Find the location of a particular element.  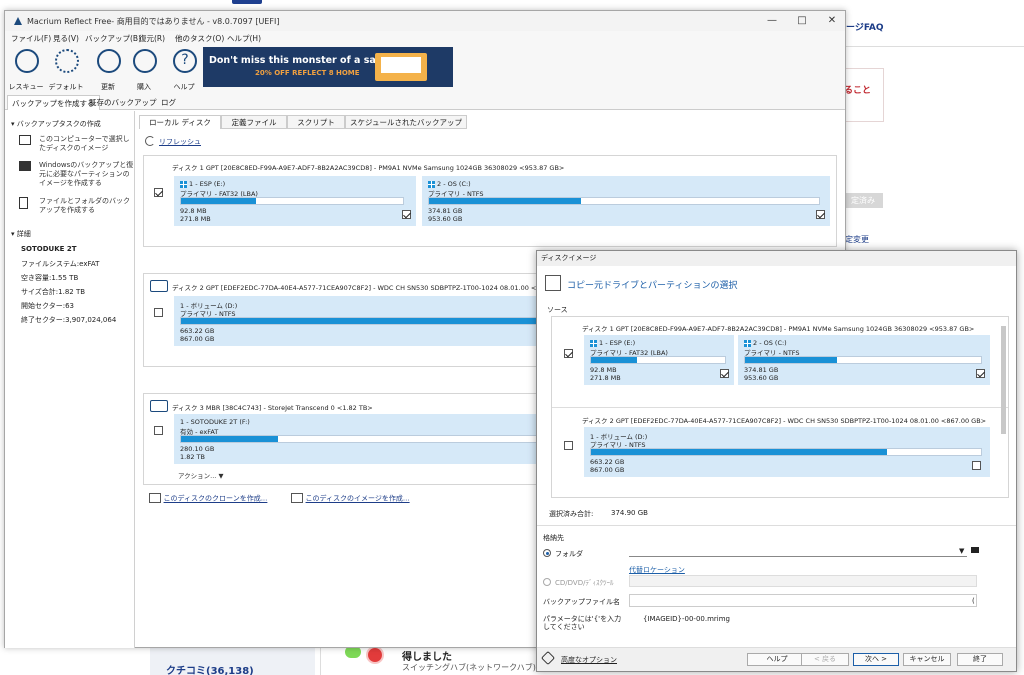

task-image-disk-label: このコンピューターで選択したディスクのイメージ is located at coordinates (84, 143).